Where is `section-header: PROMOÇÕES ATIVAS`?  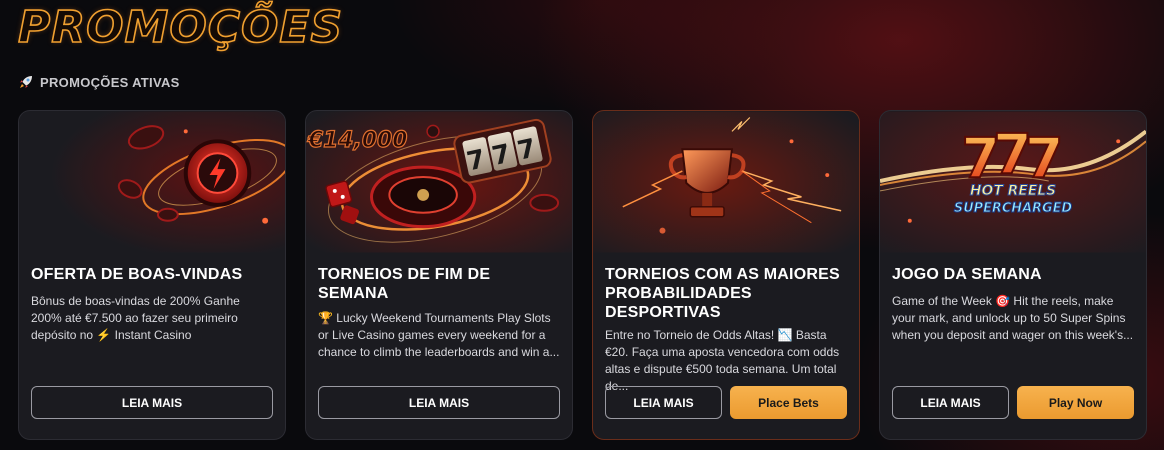
section-header: PROMOÇÕES ATIVAS is located at coordinates (99, 82).